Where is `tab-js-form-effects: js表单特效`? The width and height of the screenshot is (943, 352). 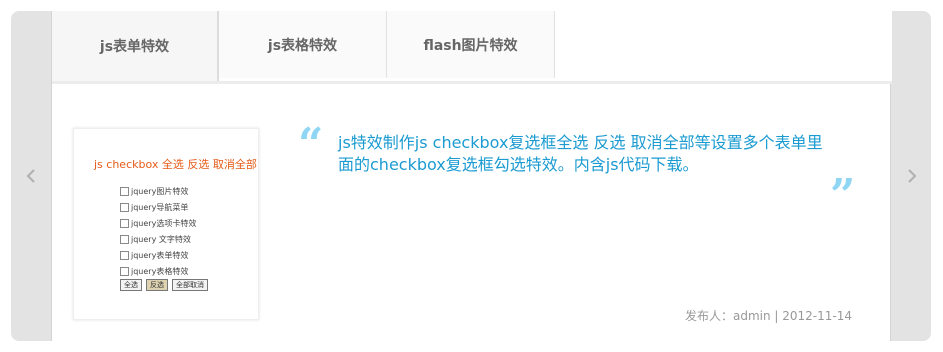
tab-js-form-effects: js表单特效 is located at coordinates (135, 46).